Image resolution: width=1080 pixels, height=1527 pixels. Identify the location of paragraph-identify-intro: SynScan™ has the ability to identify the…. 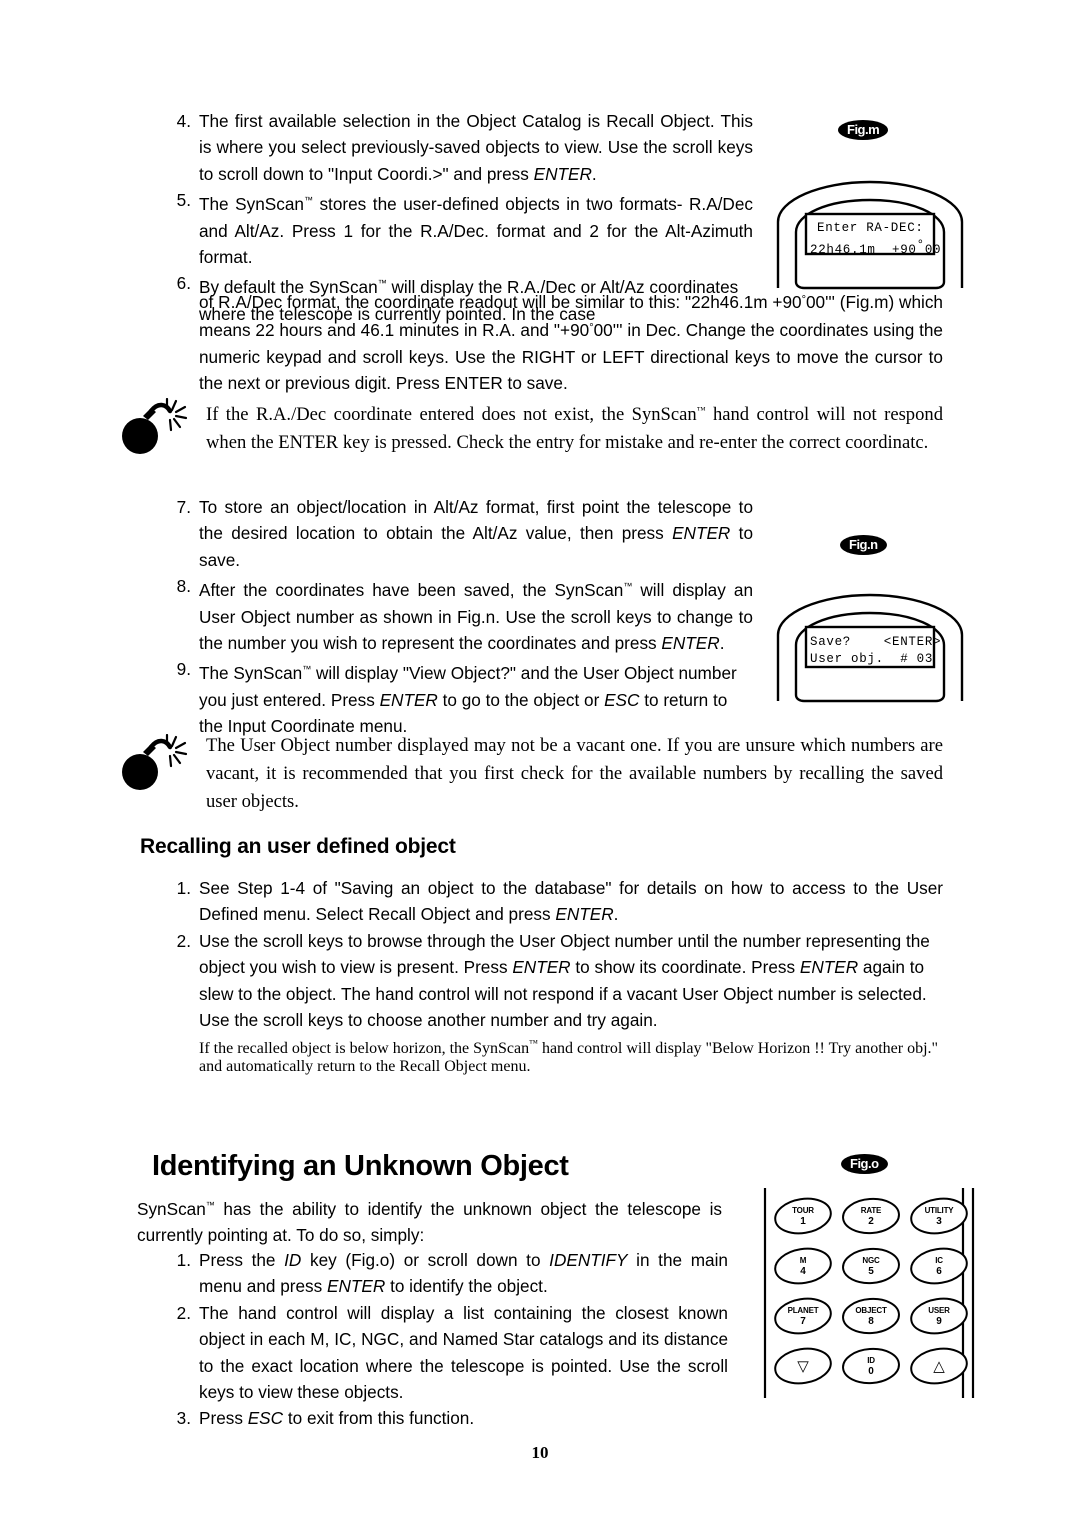
(429, 1220).